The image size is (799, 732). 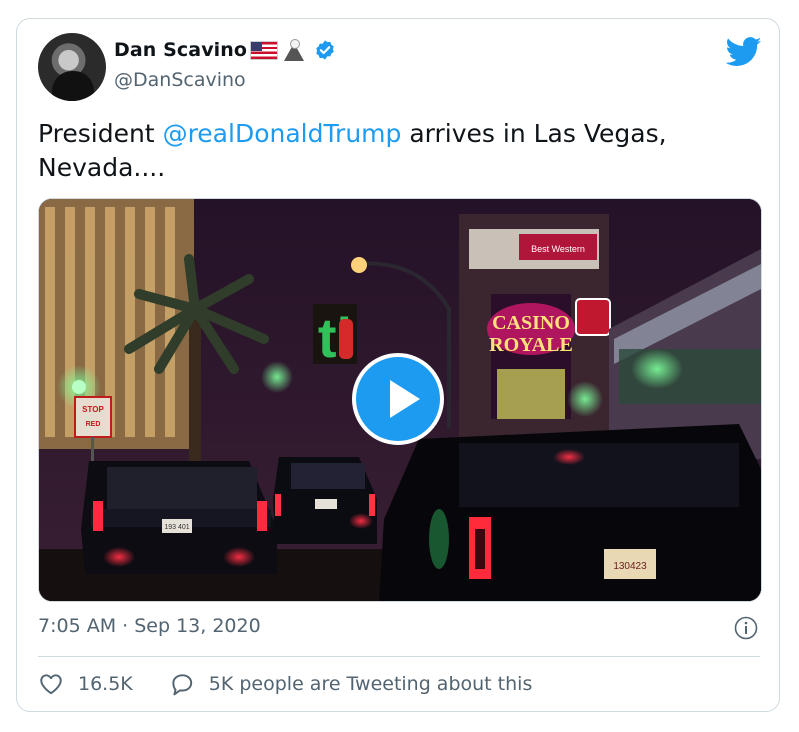 I want to click on suv-right: 130423, so click(x=570, y=512).